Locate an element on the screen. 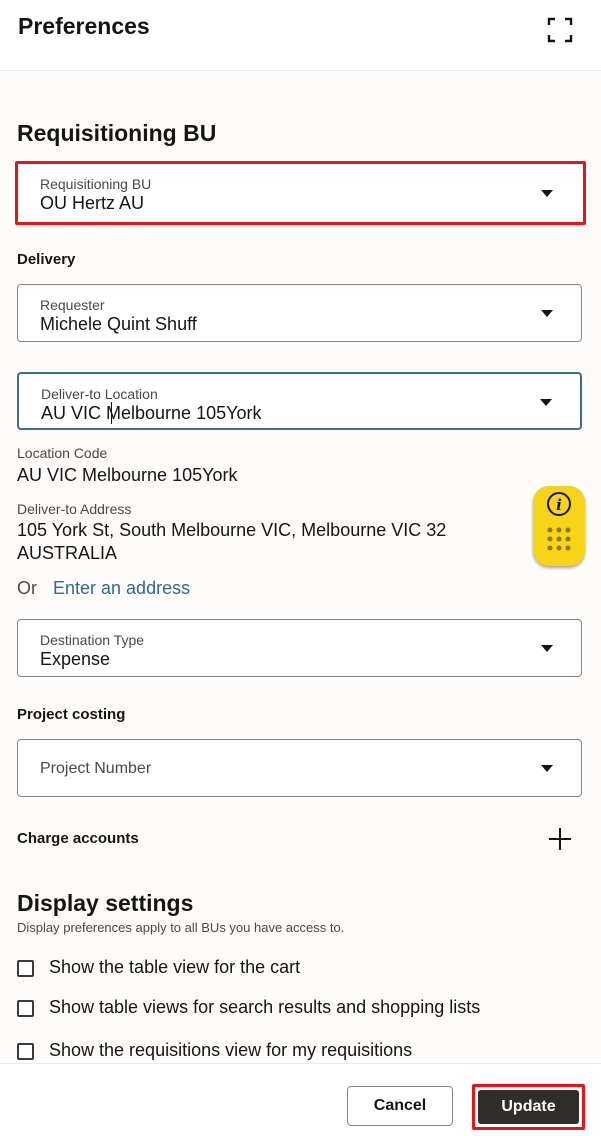 The height and width of the screenshot is (1136, 601). or-text: Or is located at coordinates (27, 588).